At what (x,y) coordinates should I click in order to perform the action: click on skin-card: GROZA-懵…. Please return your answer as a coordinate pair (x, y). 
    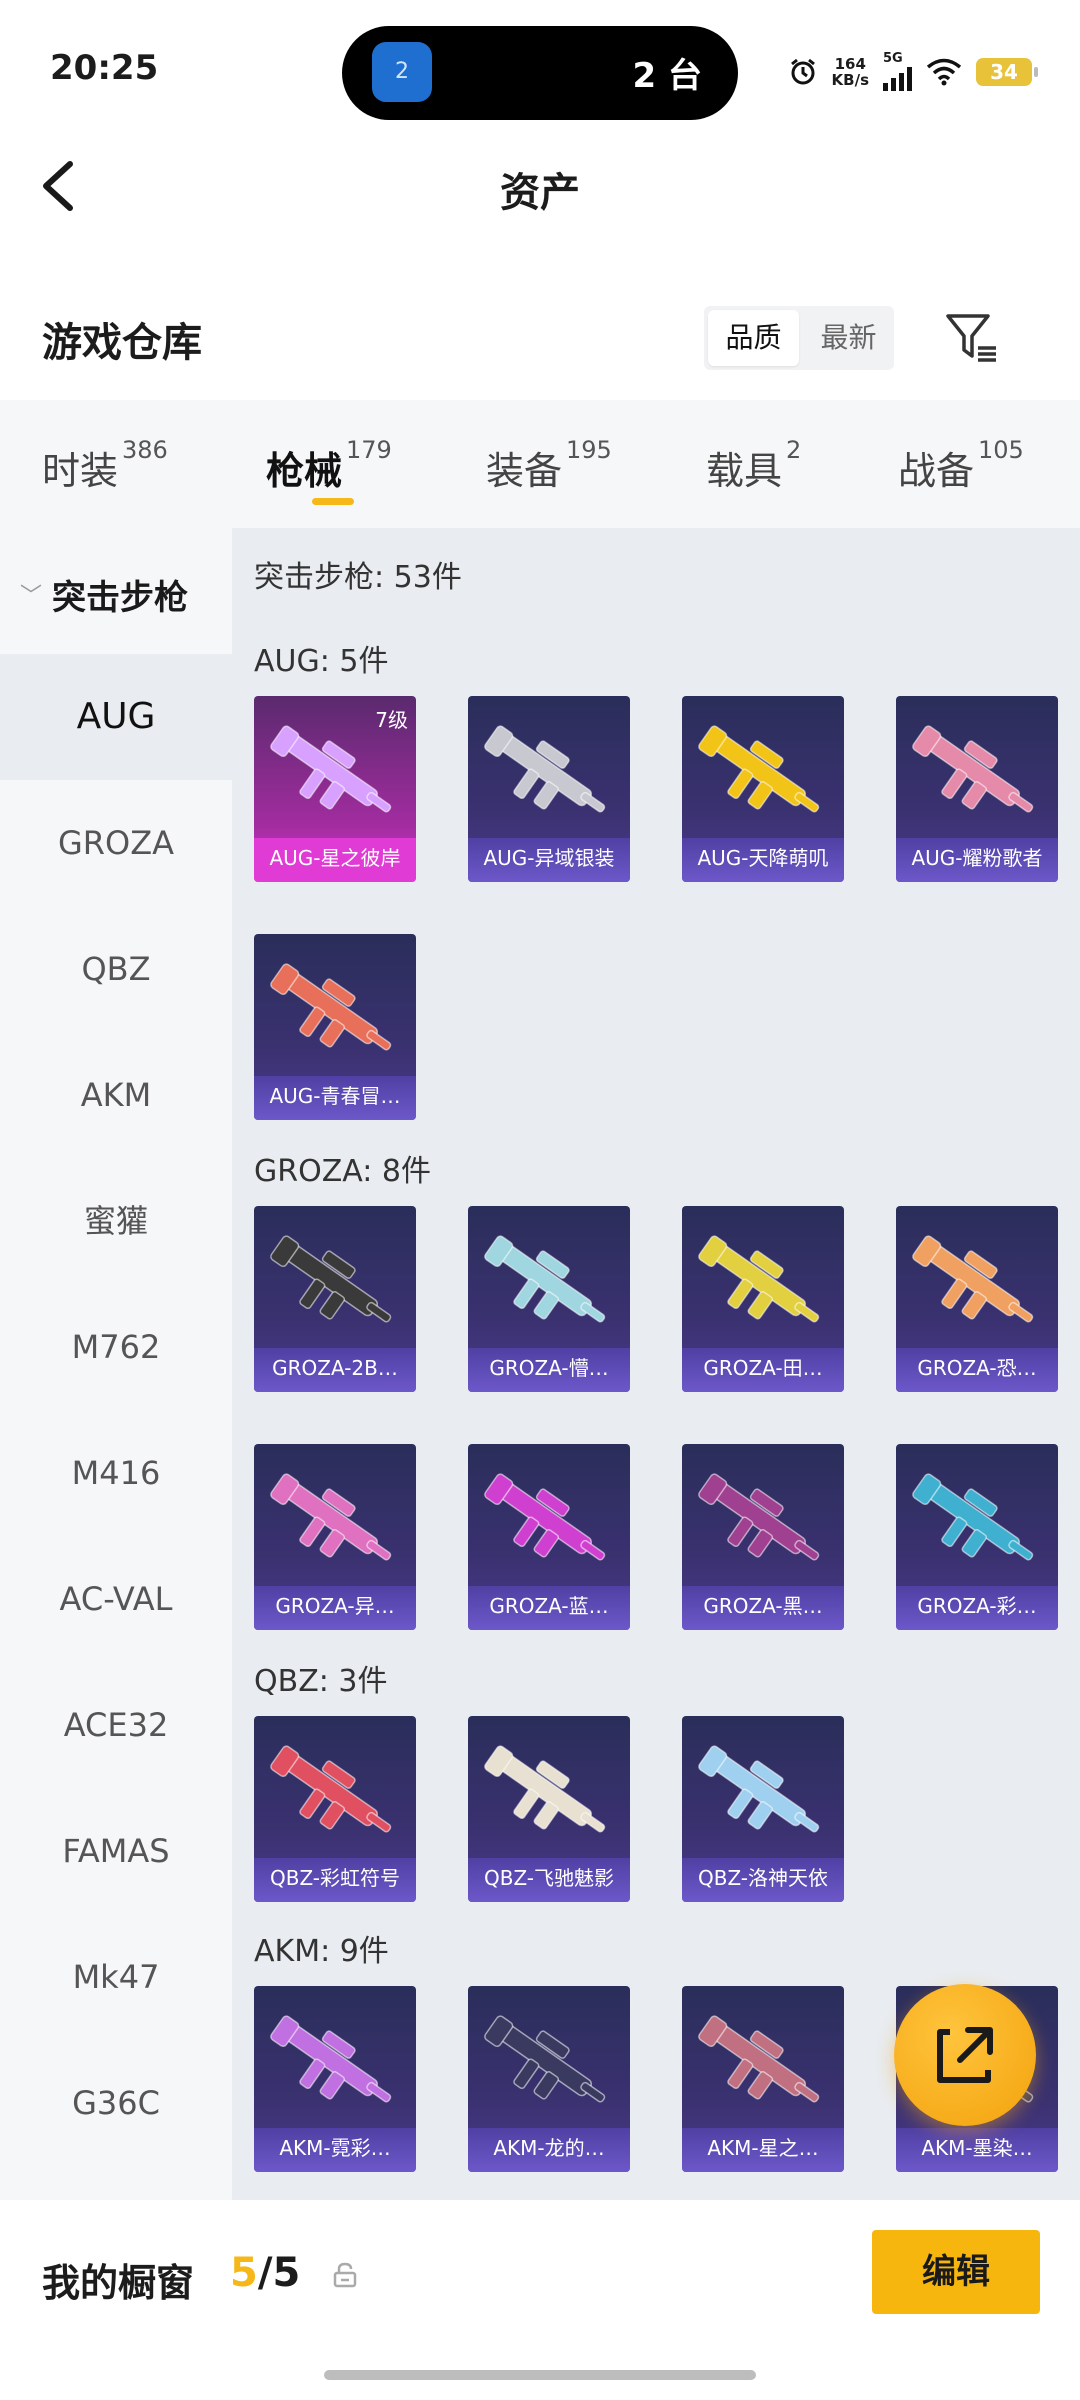
    Looking at the image, I should click on (549, 1299).